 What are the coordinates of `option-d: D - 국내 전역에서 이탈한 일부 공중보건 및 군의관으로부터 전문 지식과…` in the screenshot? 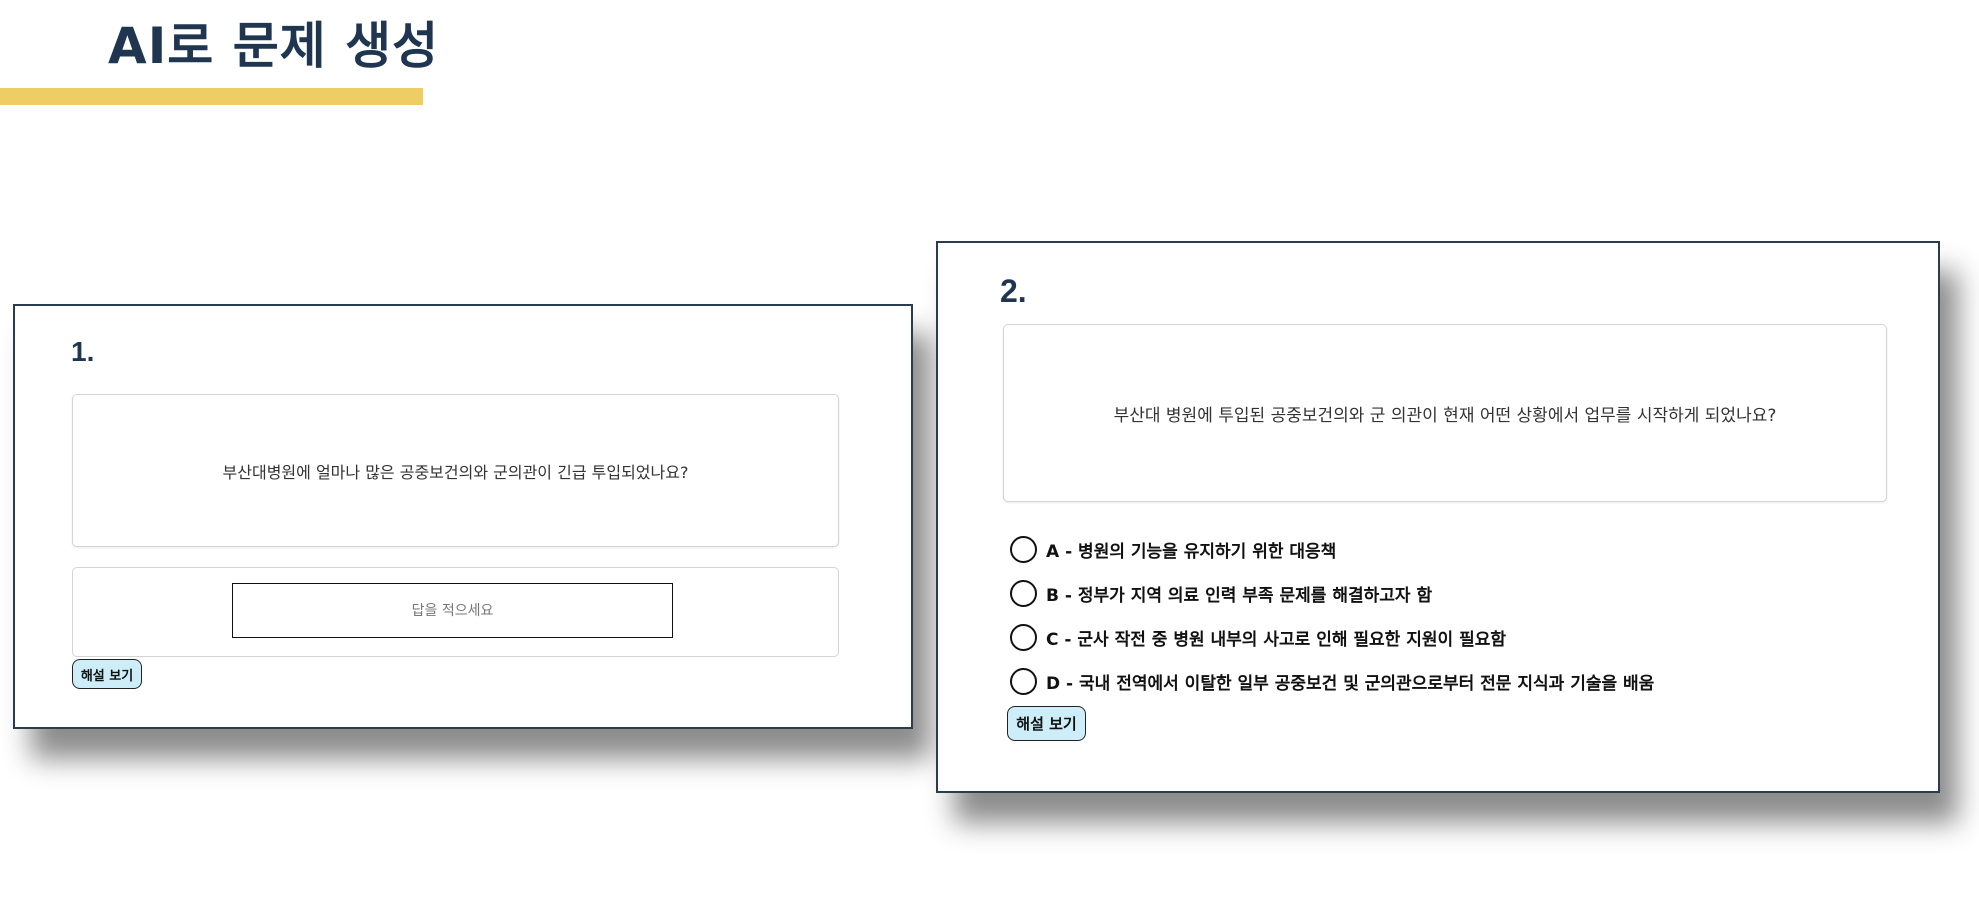 It's located at (1332, 681).